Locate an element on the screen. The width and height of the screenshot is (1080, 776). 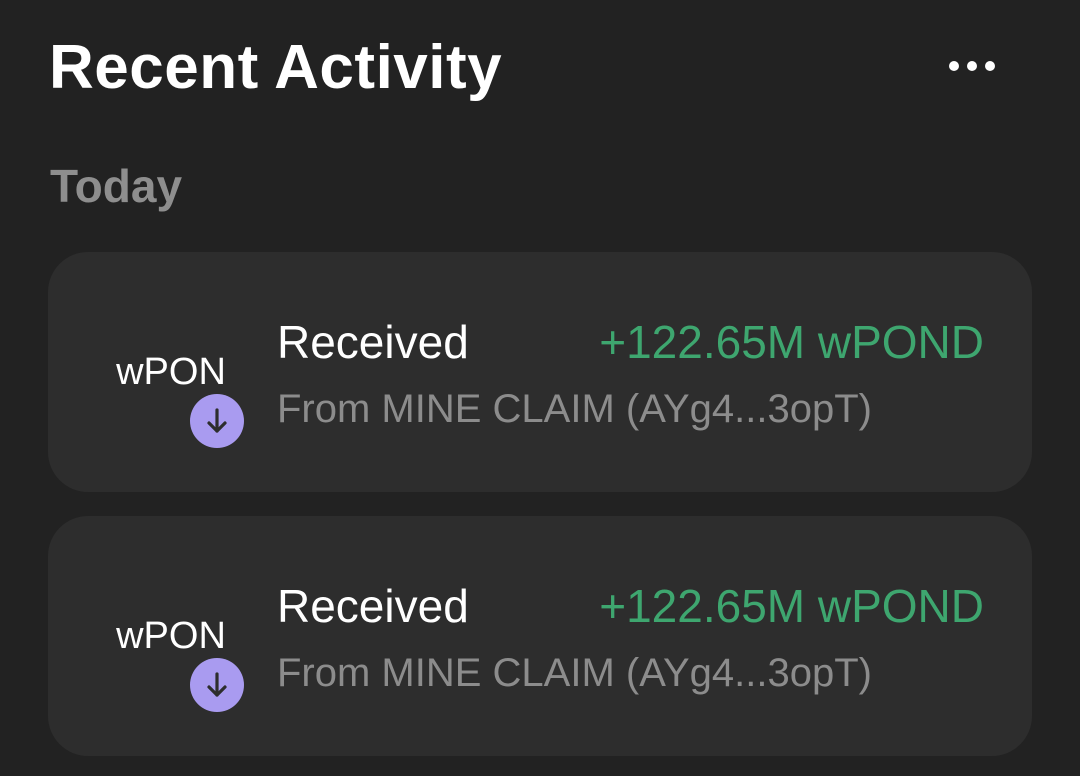
more-options-button is located at coordinates (972, 66).